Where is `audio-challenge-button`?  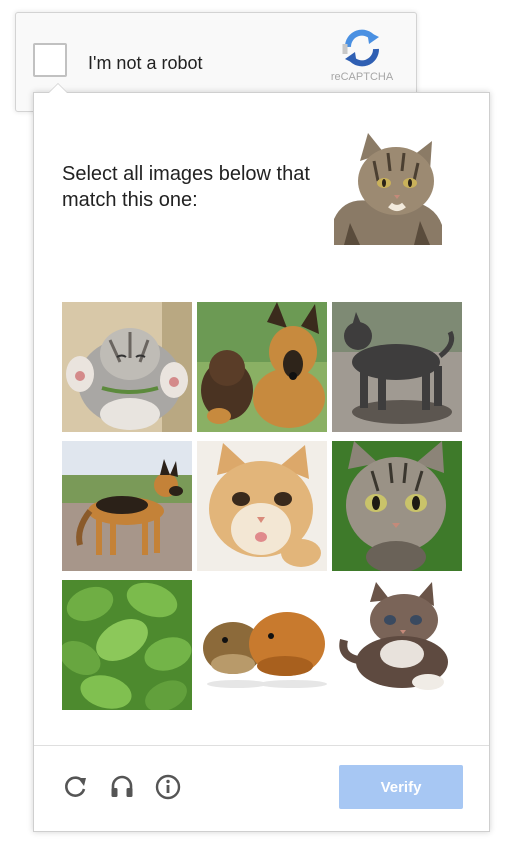
audio-challenge-button is located at coordinates (122, 787).